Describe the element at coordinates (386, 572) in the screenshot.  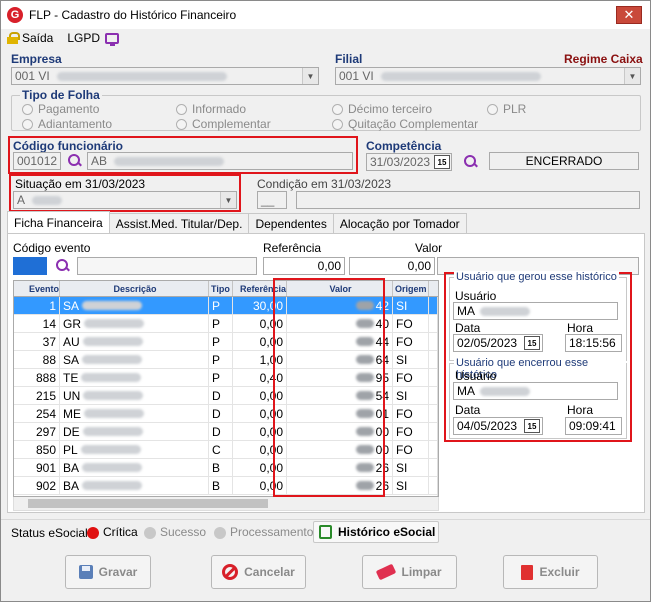
I see `eraser-icon` at that location.